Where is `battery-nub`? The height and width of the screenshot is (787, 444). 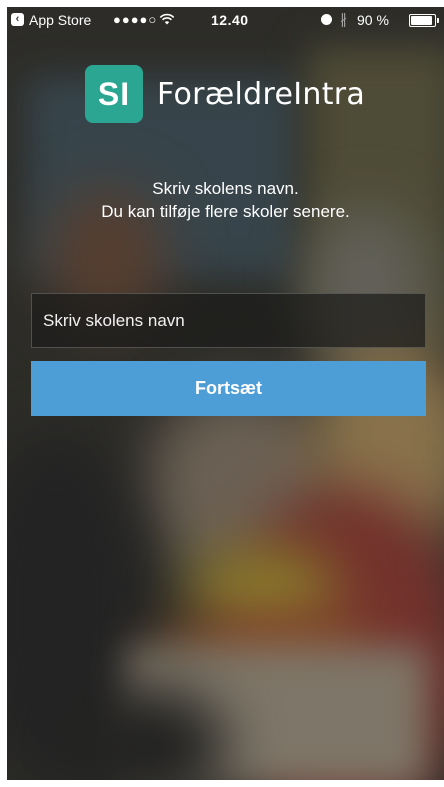 battery-nub is located at coordinates (438, 20).